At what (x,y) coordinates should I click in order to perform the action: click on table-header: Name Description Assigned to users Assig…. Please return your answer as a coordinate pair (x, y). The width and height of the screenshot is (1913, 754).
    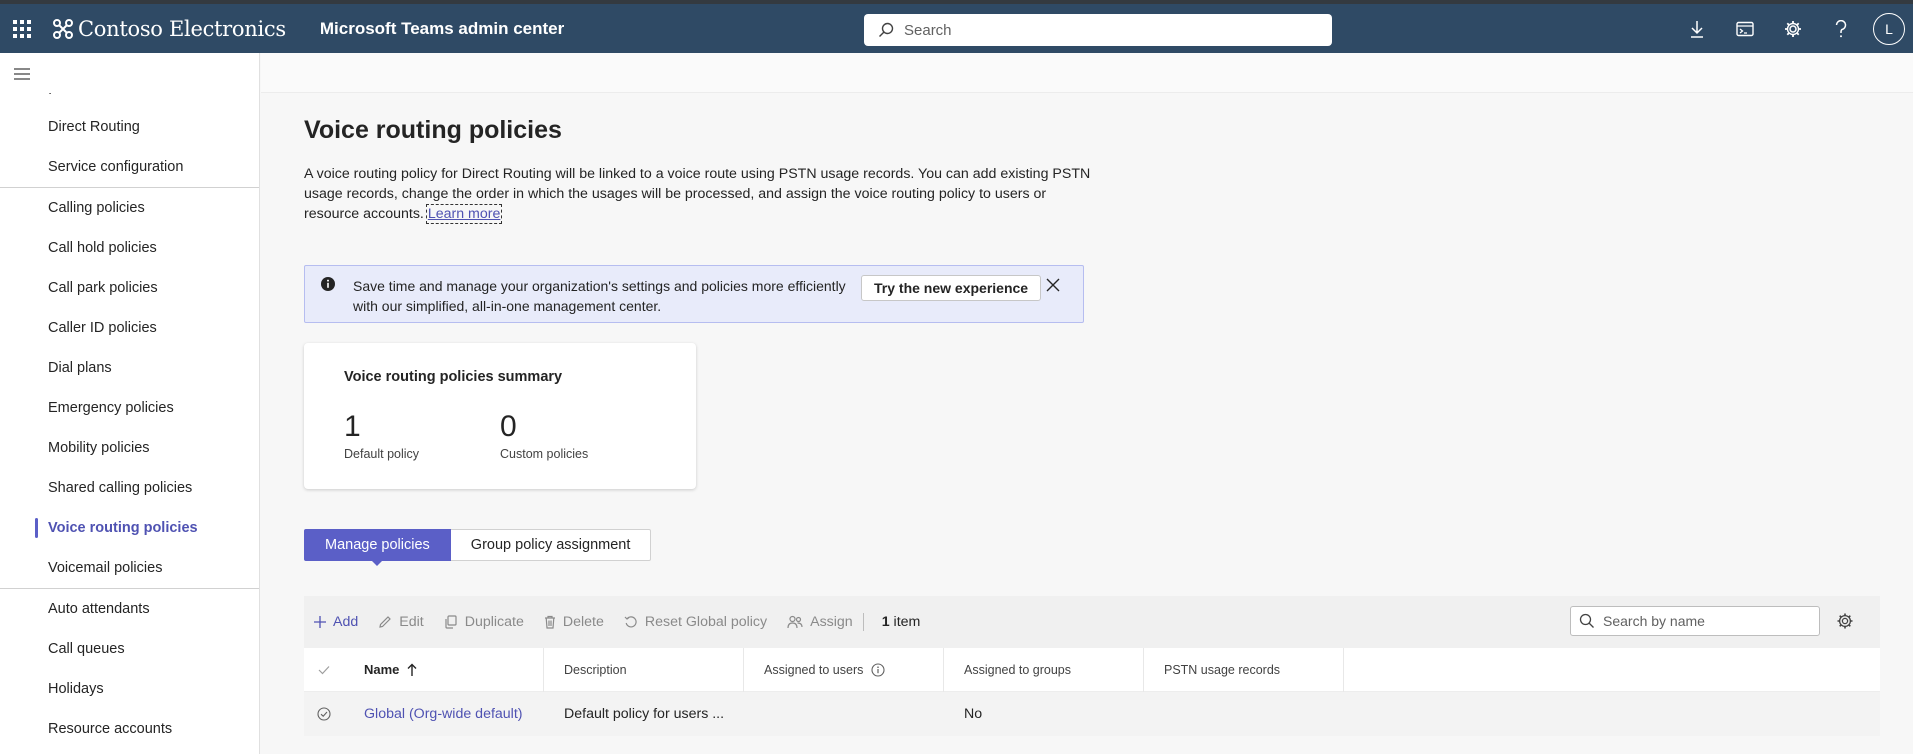
    Looking at the image, I should click on (1092, 669).